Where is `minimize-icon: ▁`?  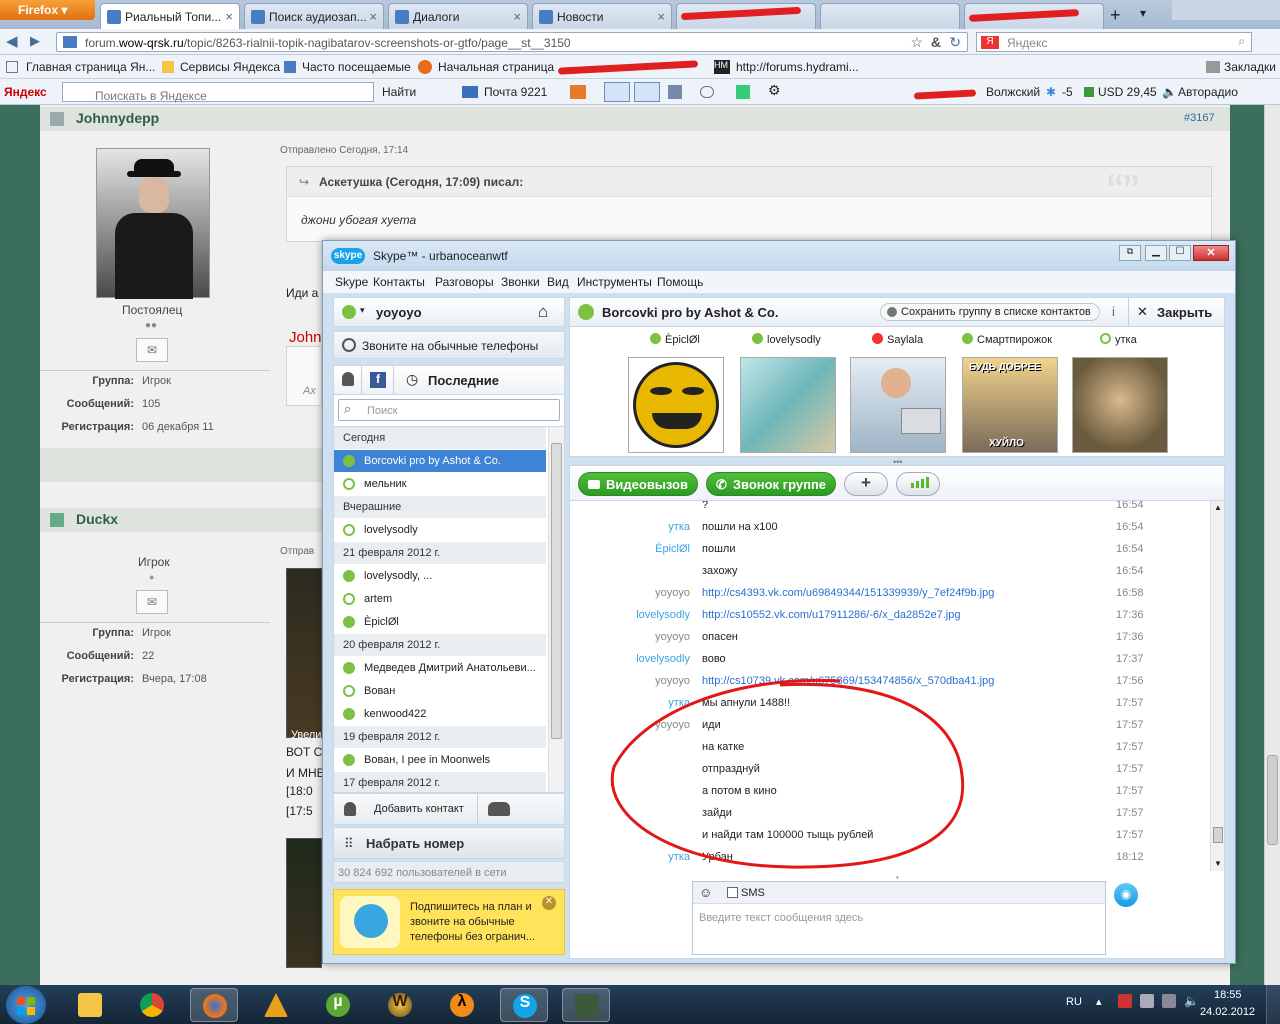
minimize-icon: ▁ is located at coordinates (1156, 253).